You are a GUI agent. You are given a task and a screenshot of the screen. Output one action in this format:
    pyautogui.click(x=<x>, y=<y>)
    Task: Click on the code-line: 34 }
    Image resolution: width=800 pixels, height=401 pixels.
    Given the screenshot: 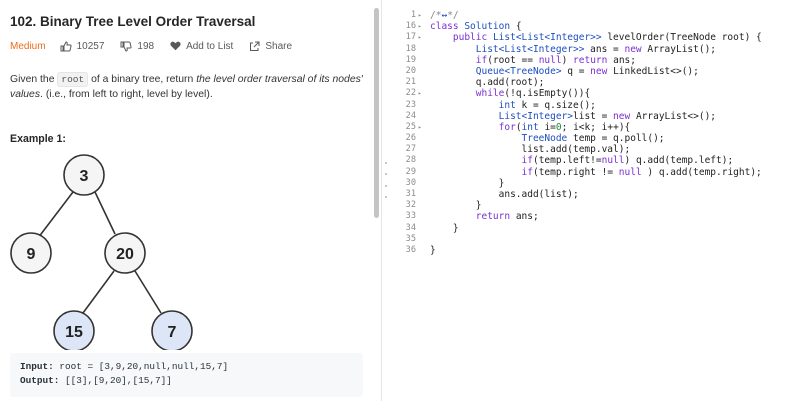 What is the action you would take?
    pyautogui.click(x=595, y=228)
    